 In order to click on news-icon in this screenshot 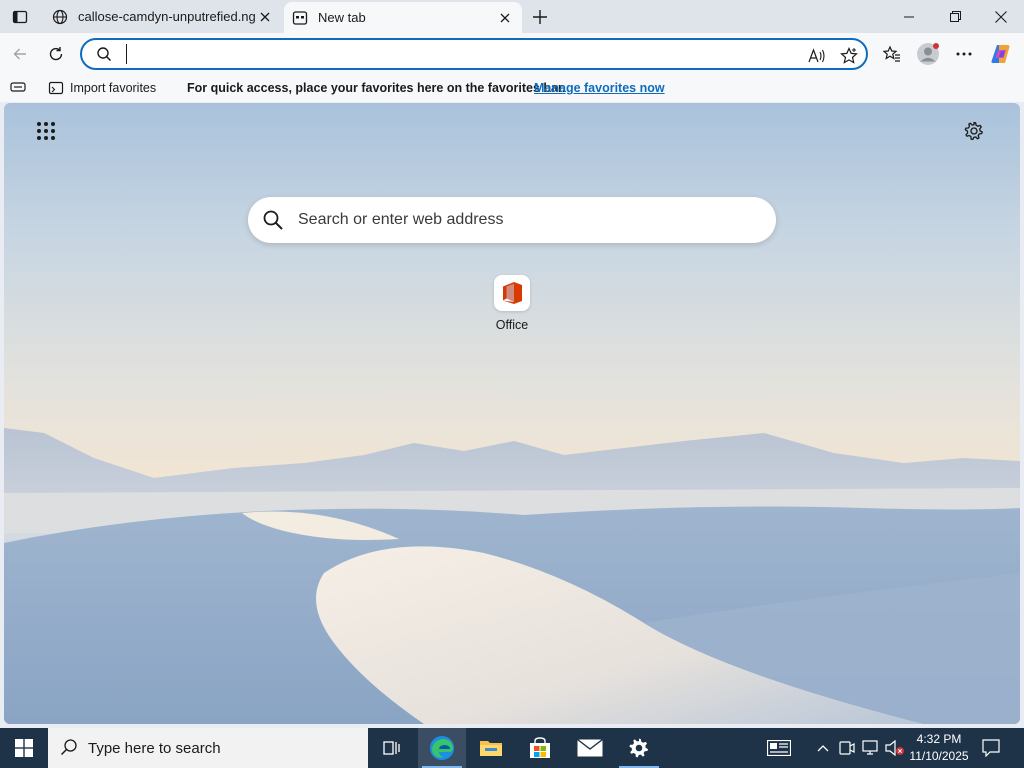, I will do `click(779, 748)`.